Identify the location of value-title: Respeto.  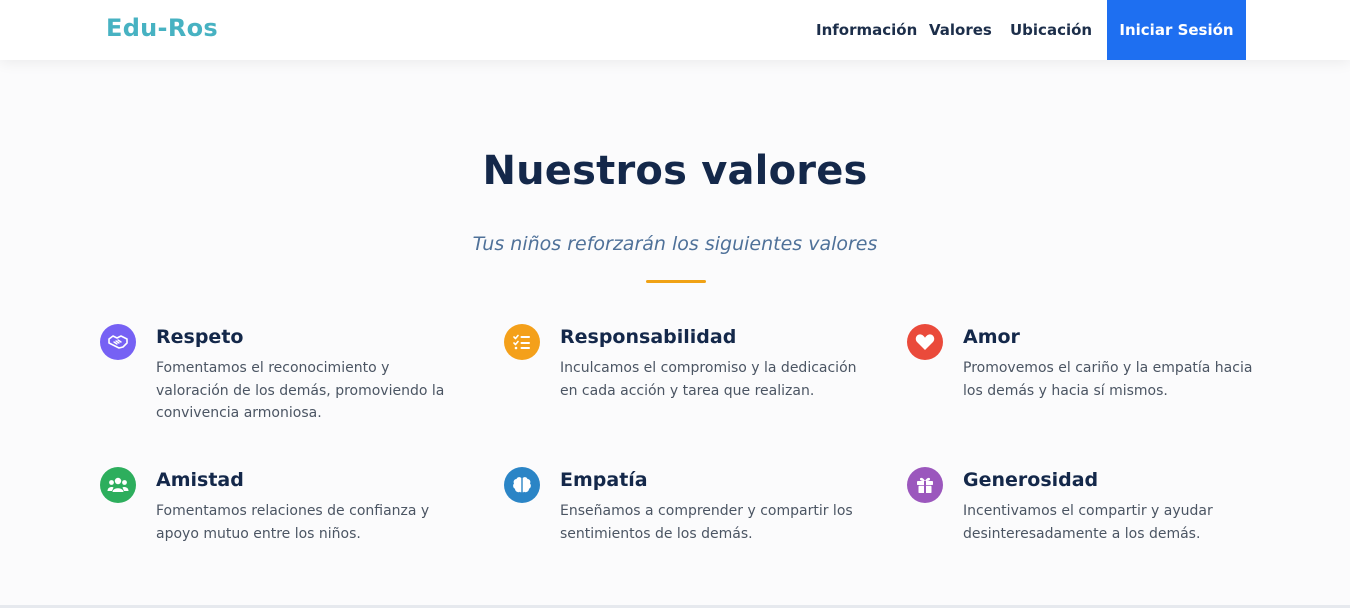
(200, 337).